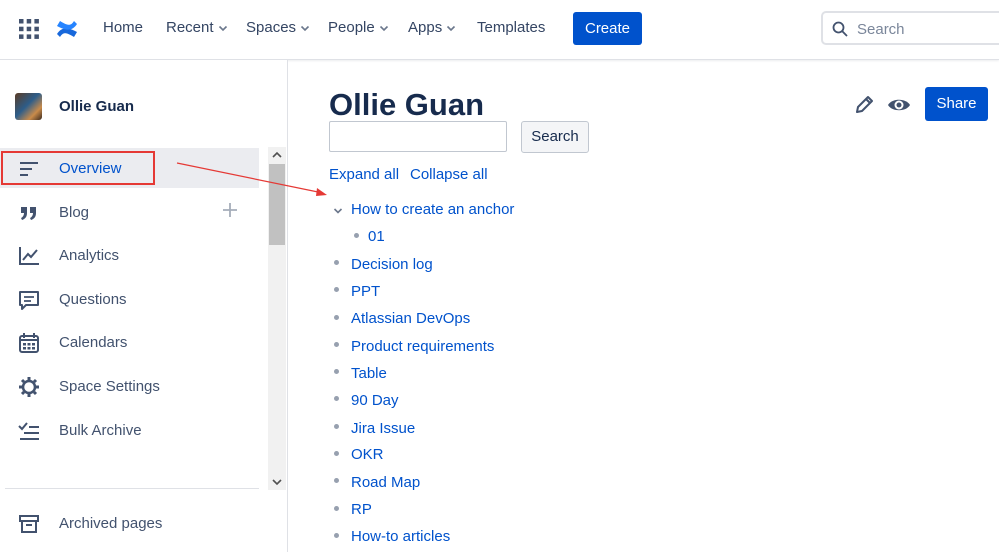 Image resolution: width=999 pixels, height=552 pixels. Describe the element at coordinates (29, 387) in the screenshot. I see `gear-icon` at that location.